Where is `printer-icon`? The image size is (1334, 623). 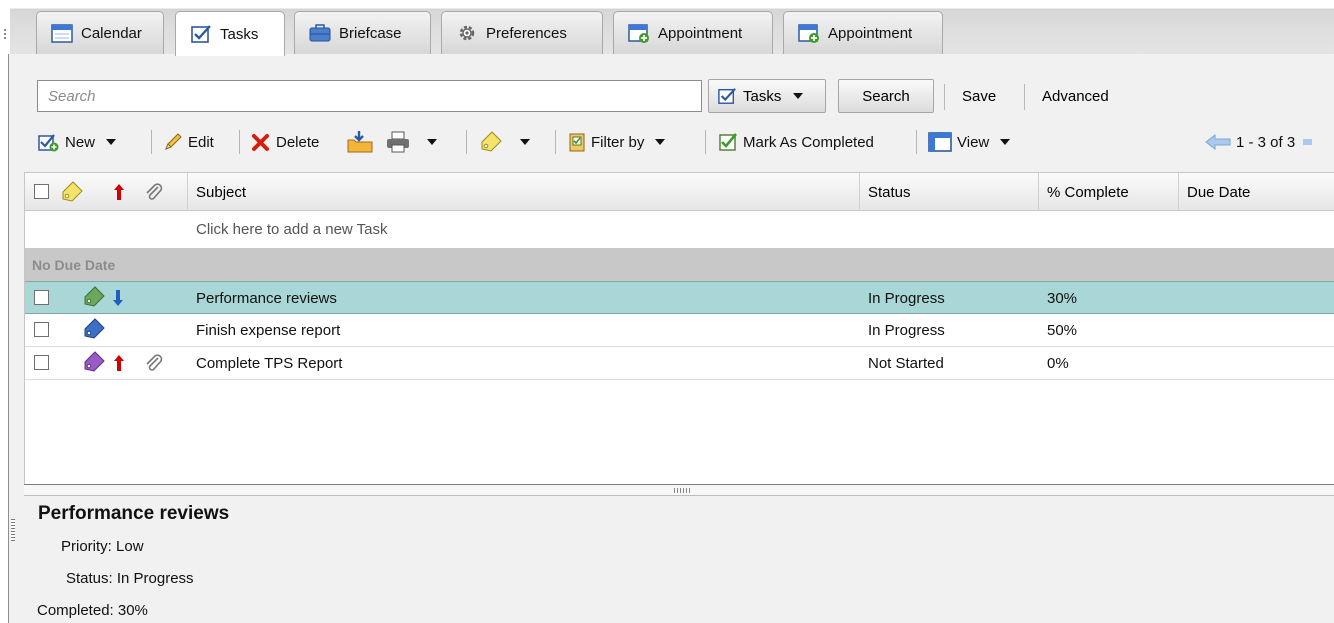
printer-icon is located at coordinates (398, 142).